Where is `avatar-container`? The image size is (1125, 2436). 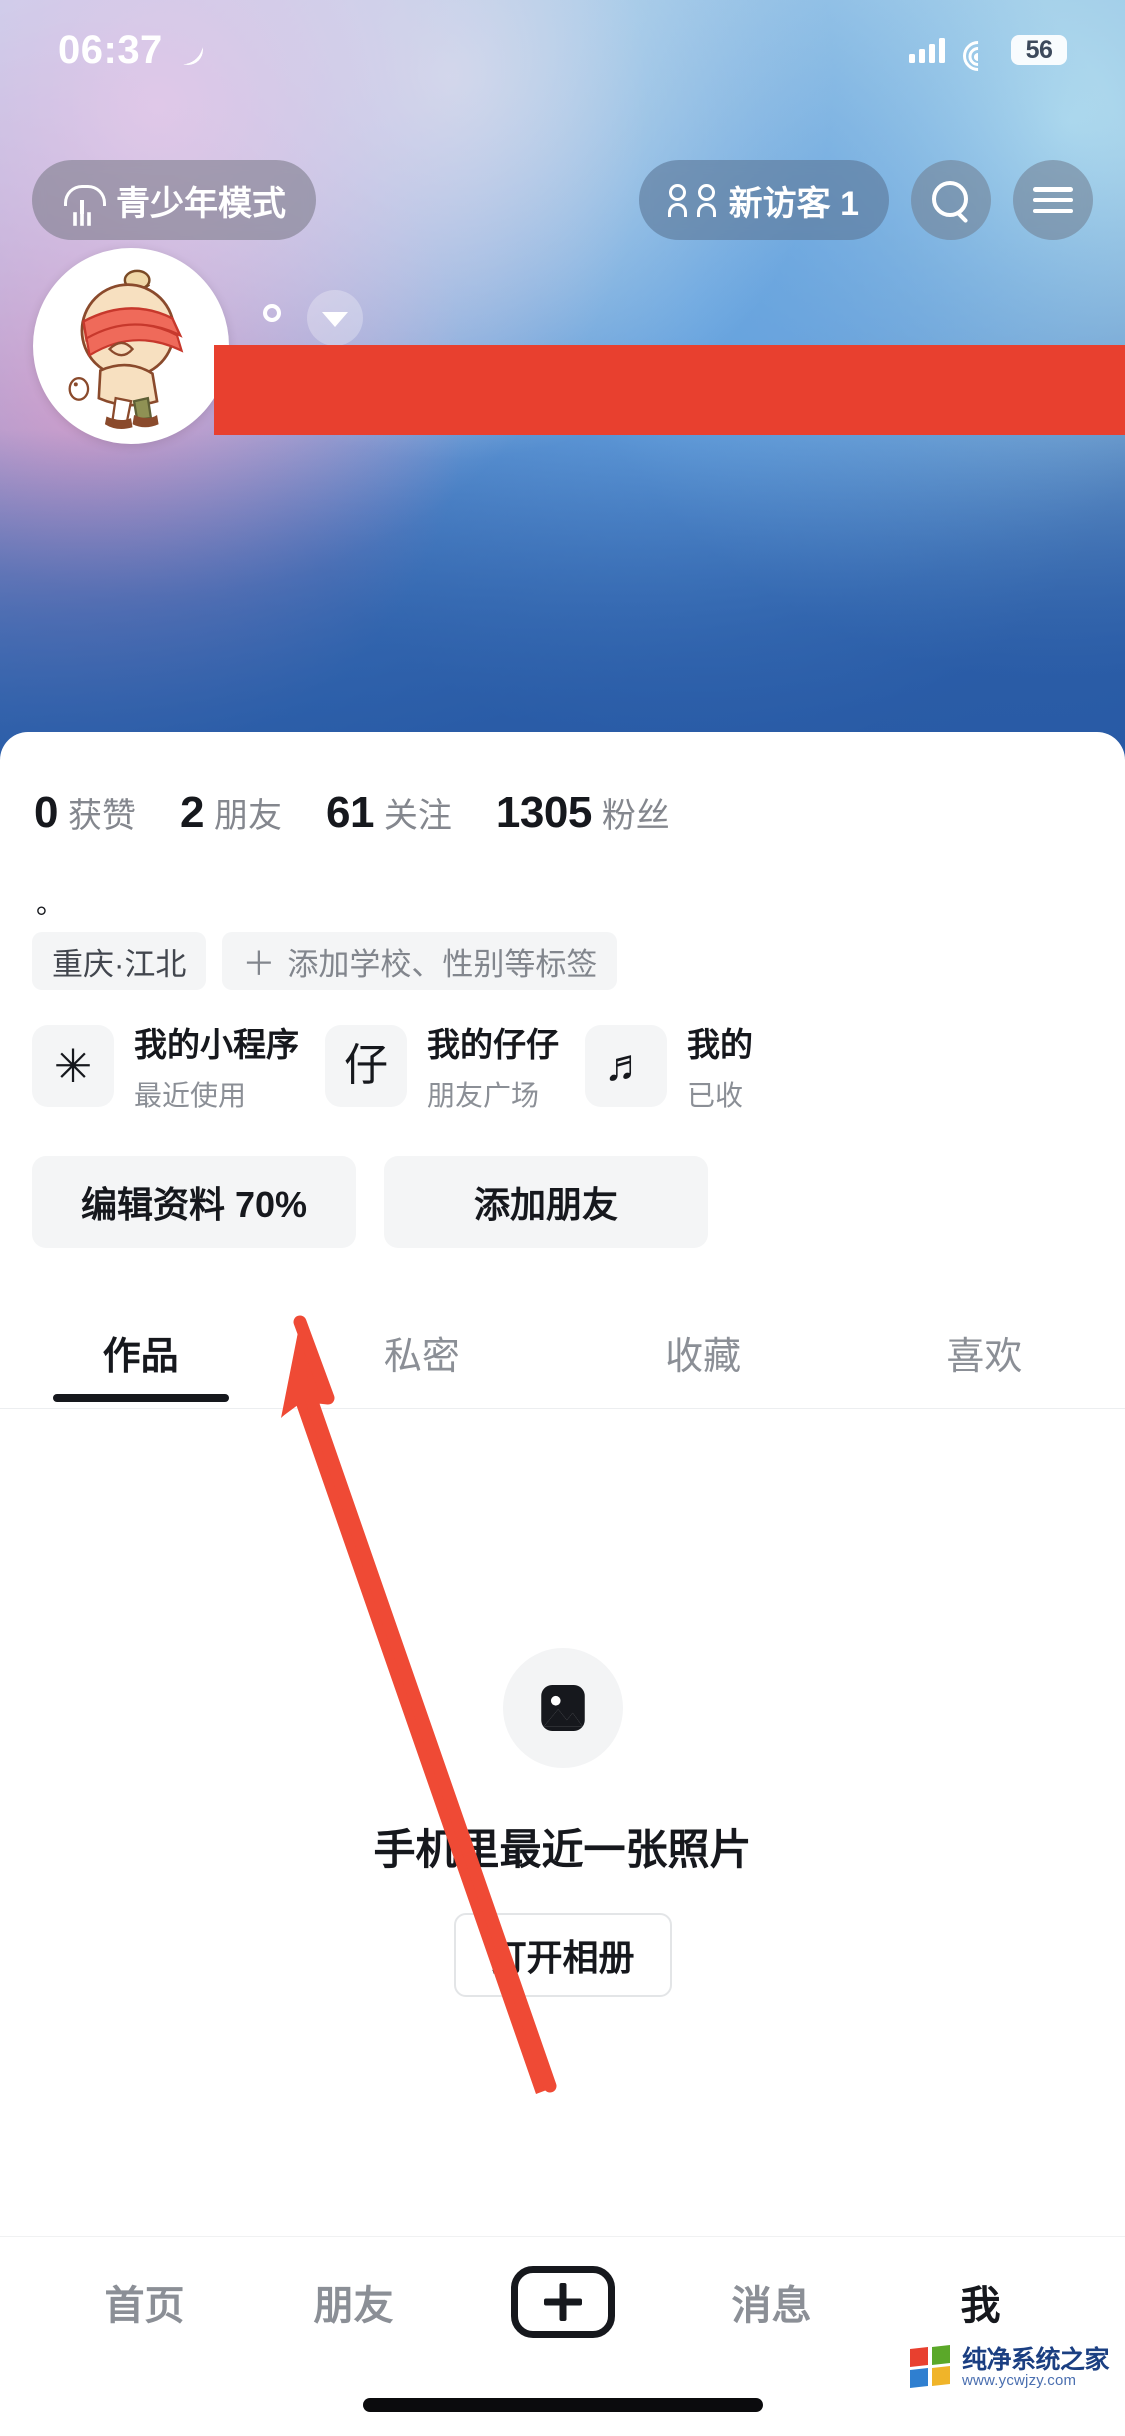
avatar-container is located at coordinates (198, 346).